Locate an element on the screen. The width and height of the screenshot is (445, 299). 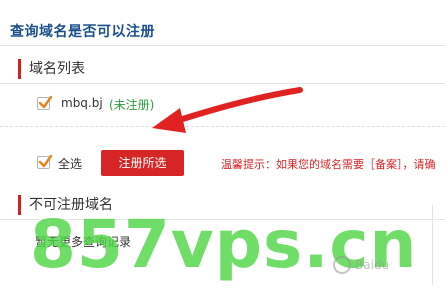
baidu-watermark: Baidu is located at coordinates (379, 266).